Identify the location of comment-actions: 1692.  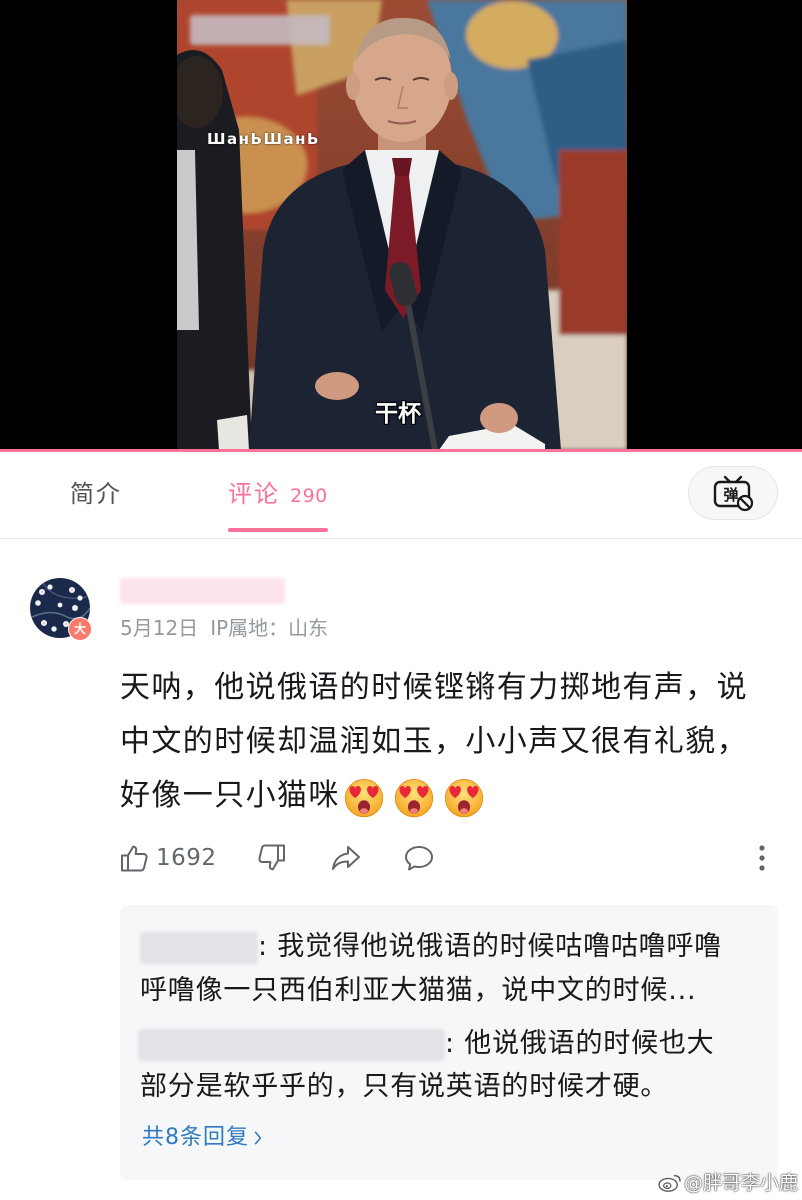
(401, 858).